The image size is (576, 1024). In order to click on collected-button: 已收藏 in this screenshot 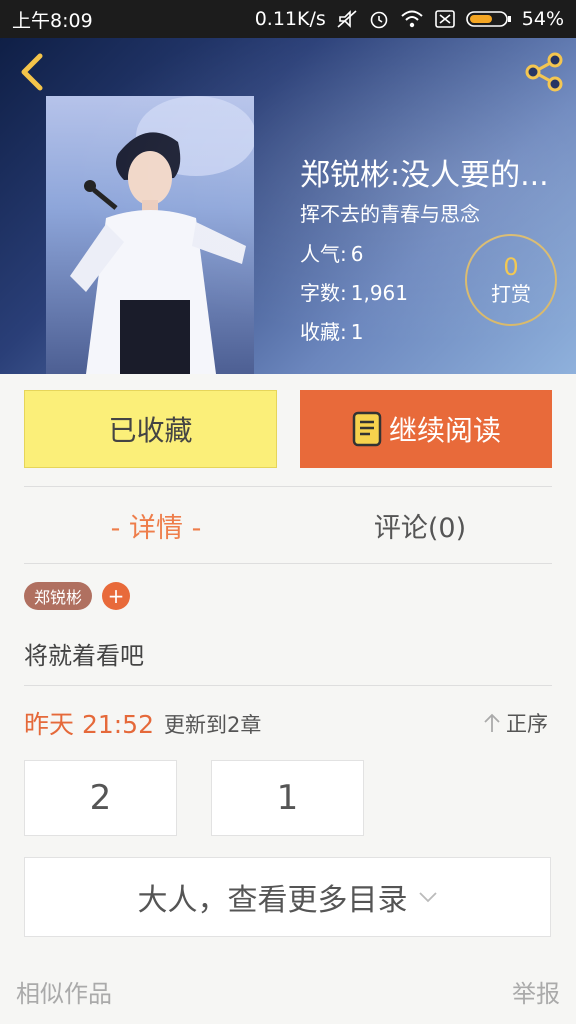, I will do `click(150, 429)`.